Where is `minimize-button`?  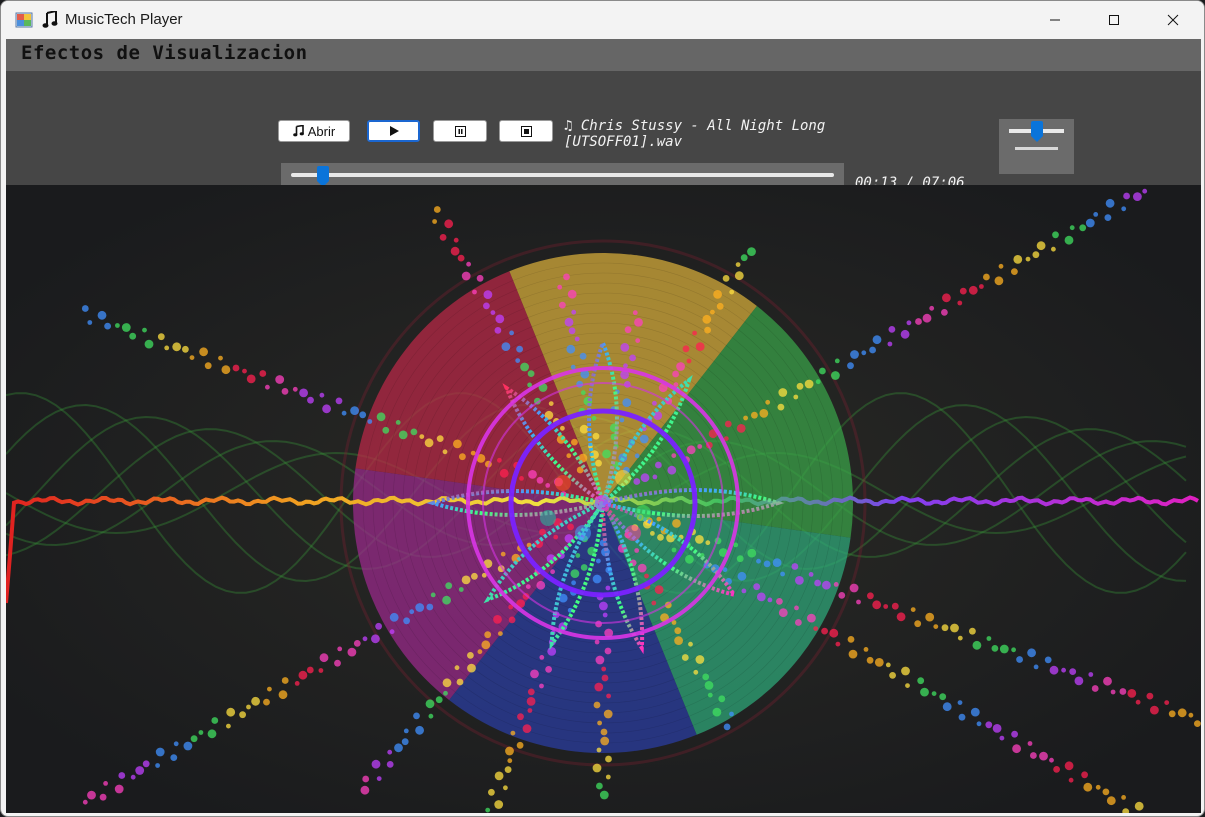
minimize-button is located at coordinates (1055, 20).